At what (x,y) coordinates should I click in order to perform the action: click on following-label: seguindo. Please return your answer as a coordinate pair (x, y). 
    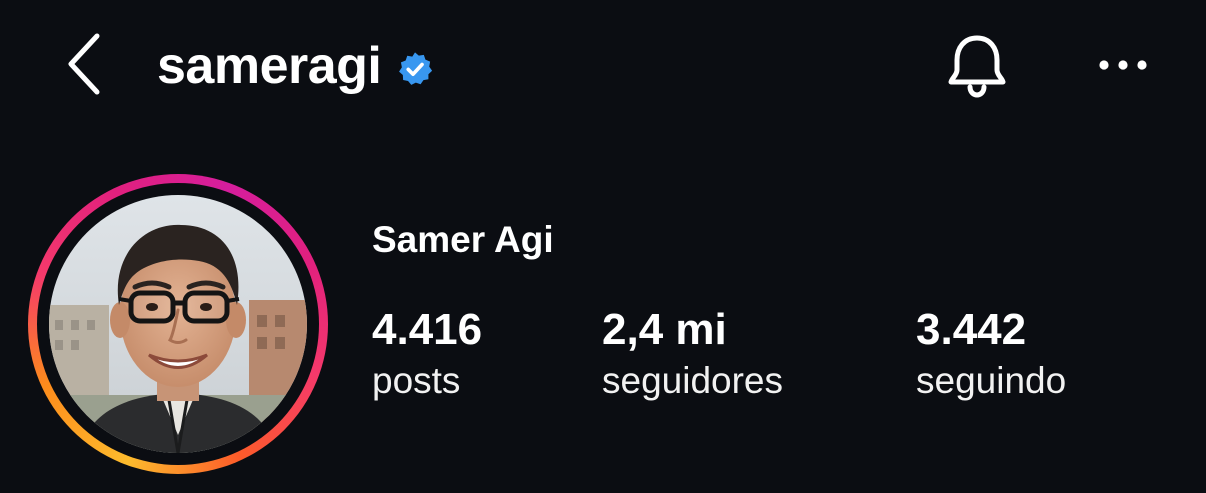
    Looking at the image, I should click on (991, 381).